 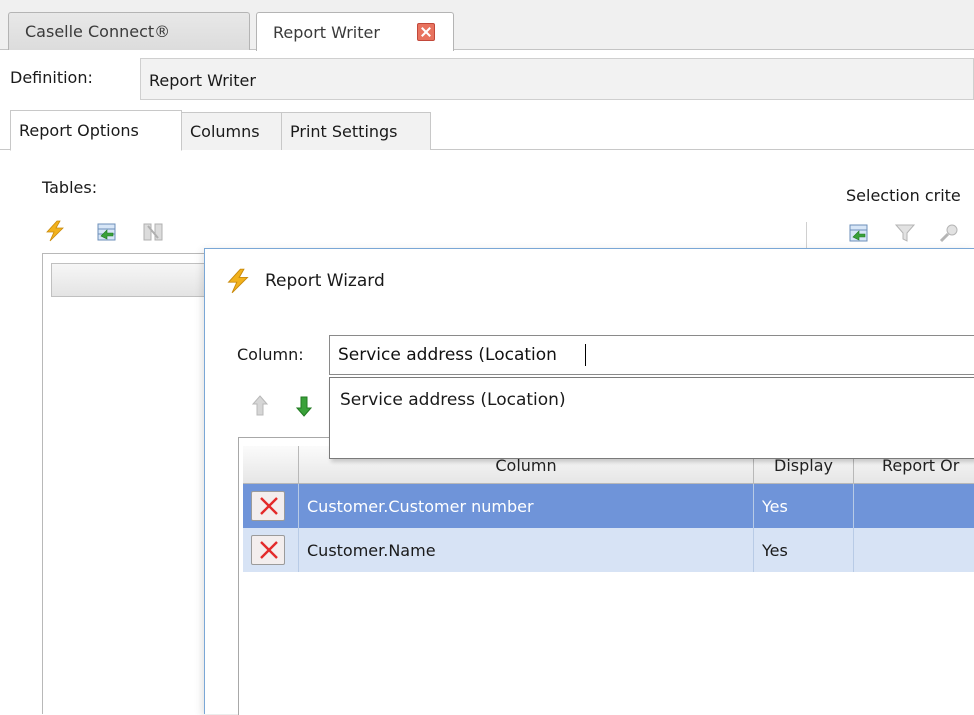 I want to click on key-icon, so click(x=948, y=233).